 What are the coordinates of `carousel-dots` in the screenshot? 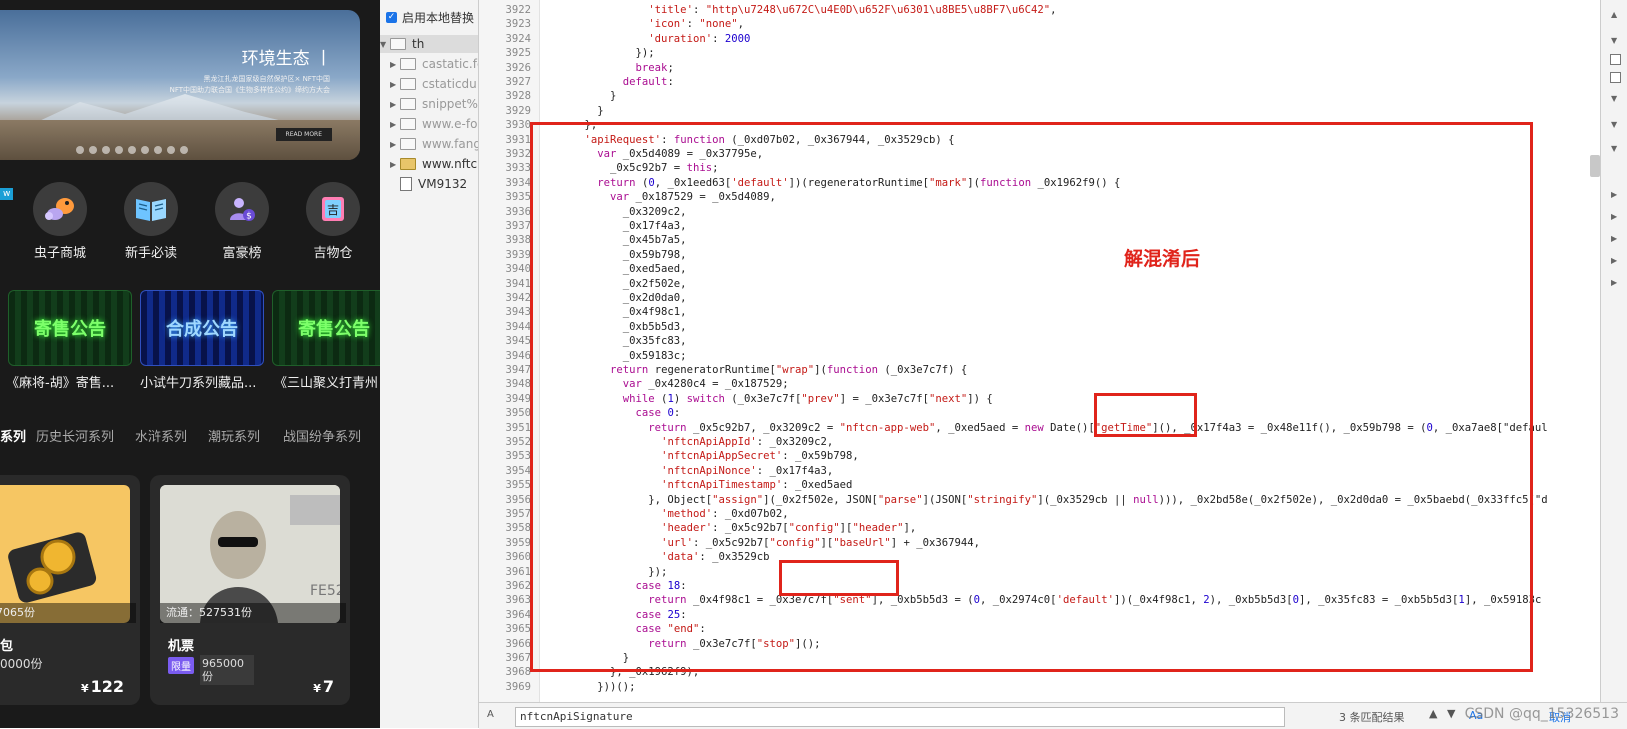 It's located at (132, 150).